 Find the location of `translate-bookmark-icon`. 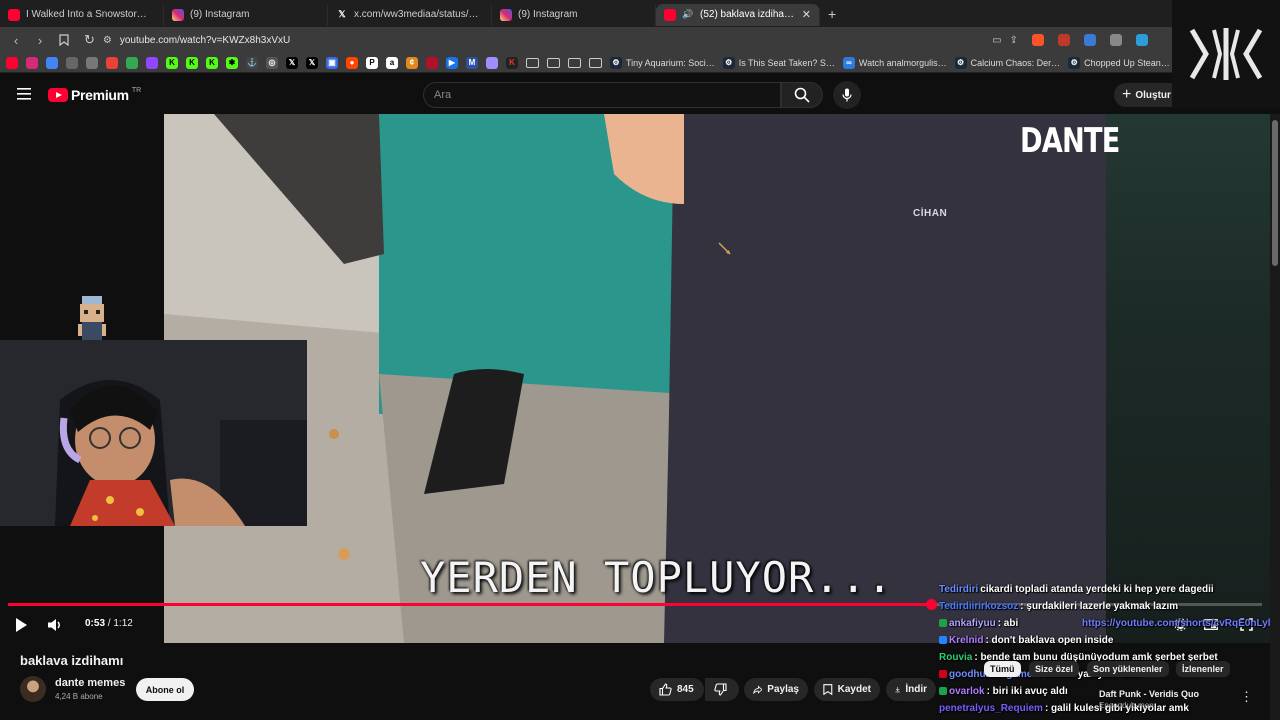

translate-bookmark-icon is located at coordinates (52, 62).